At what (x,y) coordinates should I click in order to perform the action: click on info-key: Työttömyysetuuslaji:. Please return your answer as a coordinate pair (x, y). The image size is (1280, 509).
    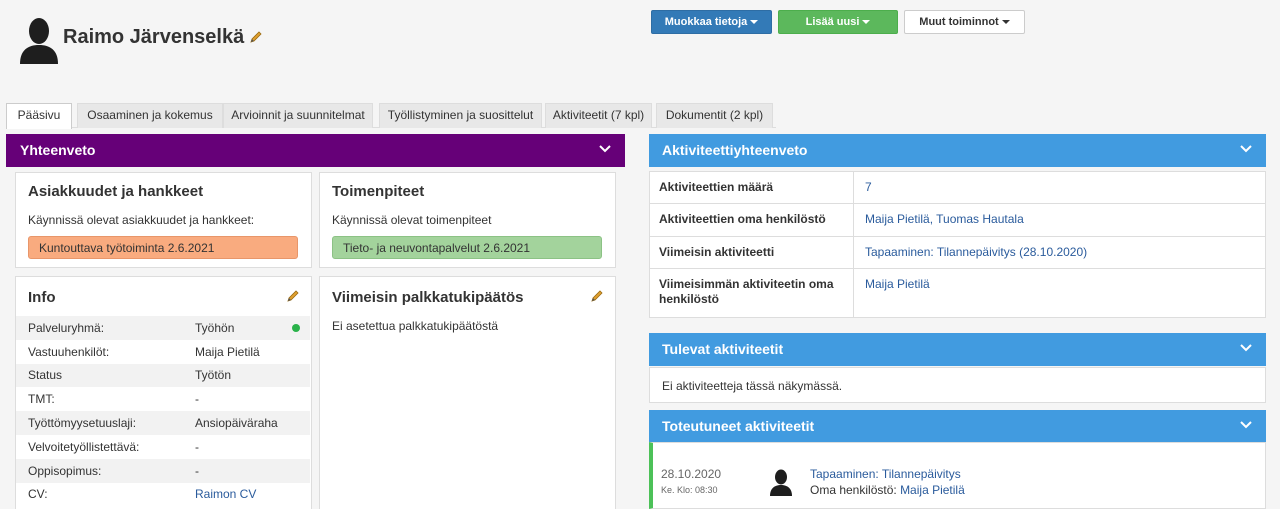
    Looking at the image, I should click on (82, 423).